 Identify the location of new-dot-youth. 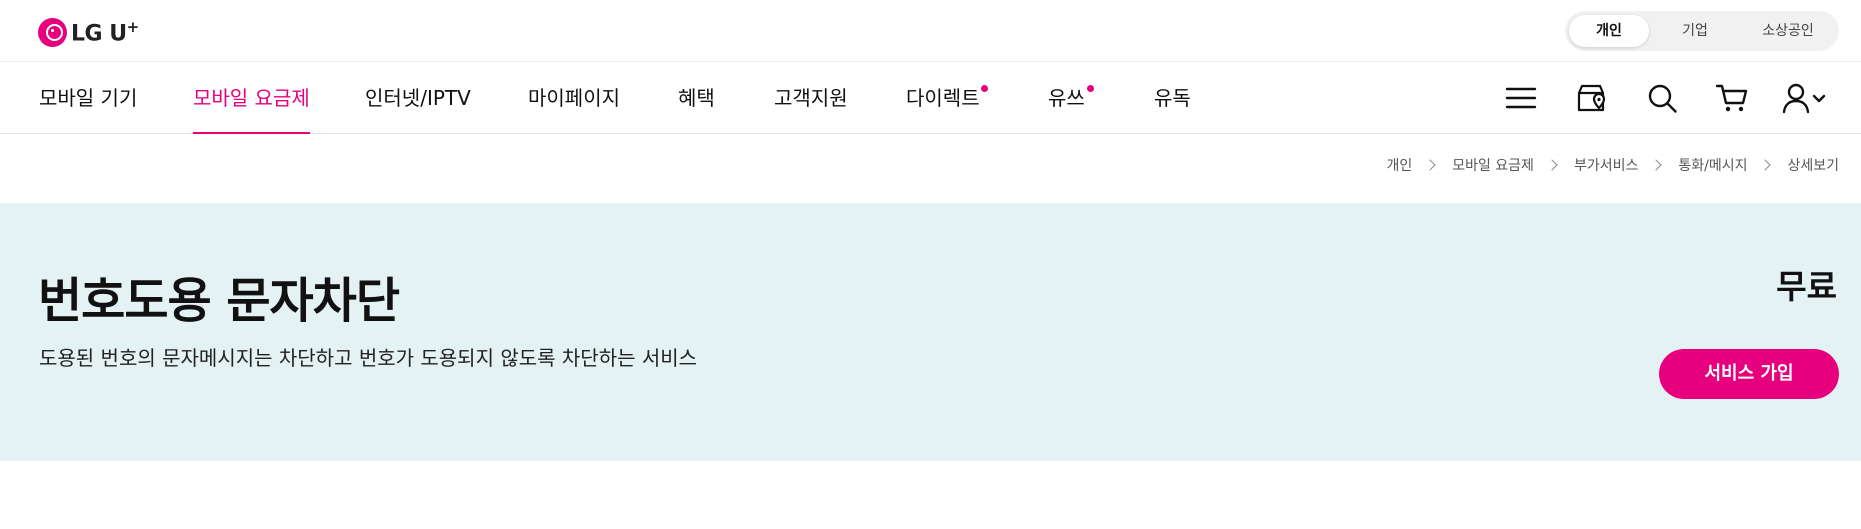
(1090, 88).